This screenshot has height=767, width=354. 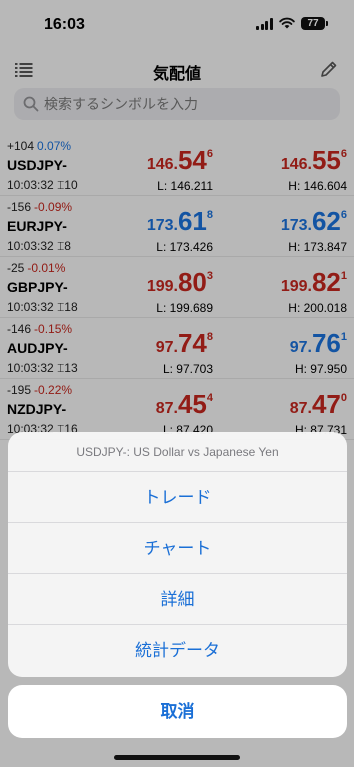 What do you see at coordinates (177, 452) in the screenshot?
I see `action-sheet-title: USDJPY-: US Dollar vs Japanese Yen` at bounding box center [177, 452].